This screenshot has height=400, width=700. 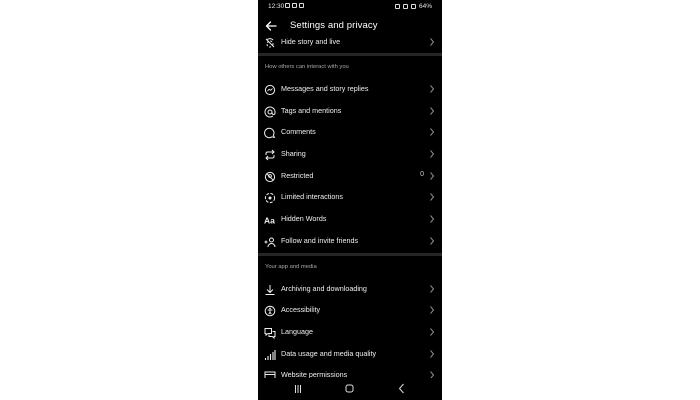 What do you see at coordinates (350, 7) in the screenshot?
I see `status-bar: 12:30 64%` at bounding box center [350, 7].